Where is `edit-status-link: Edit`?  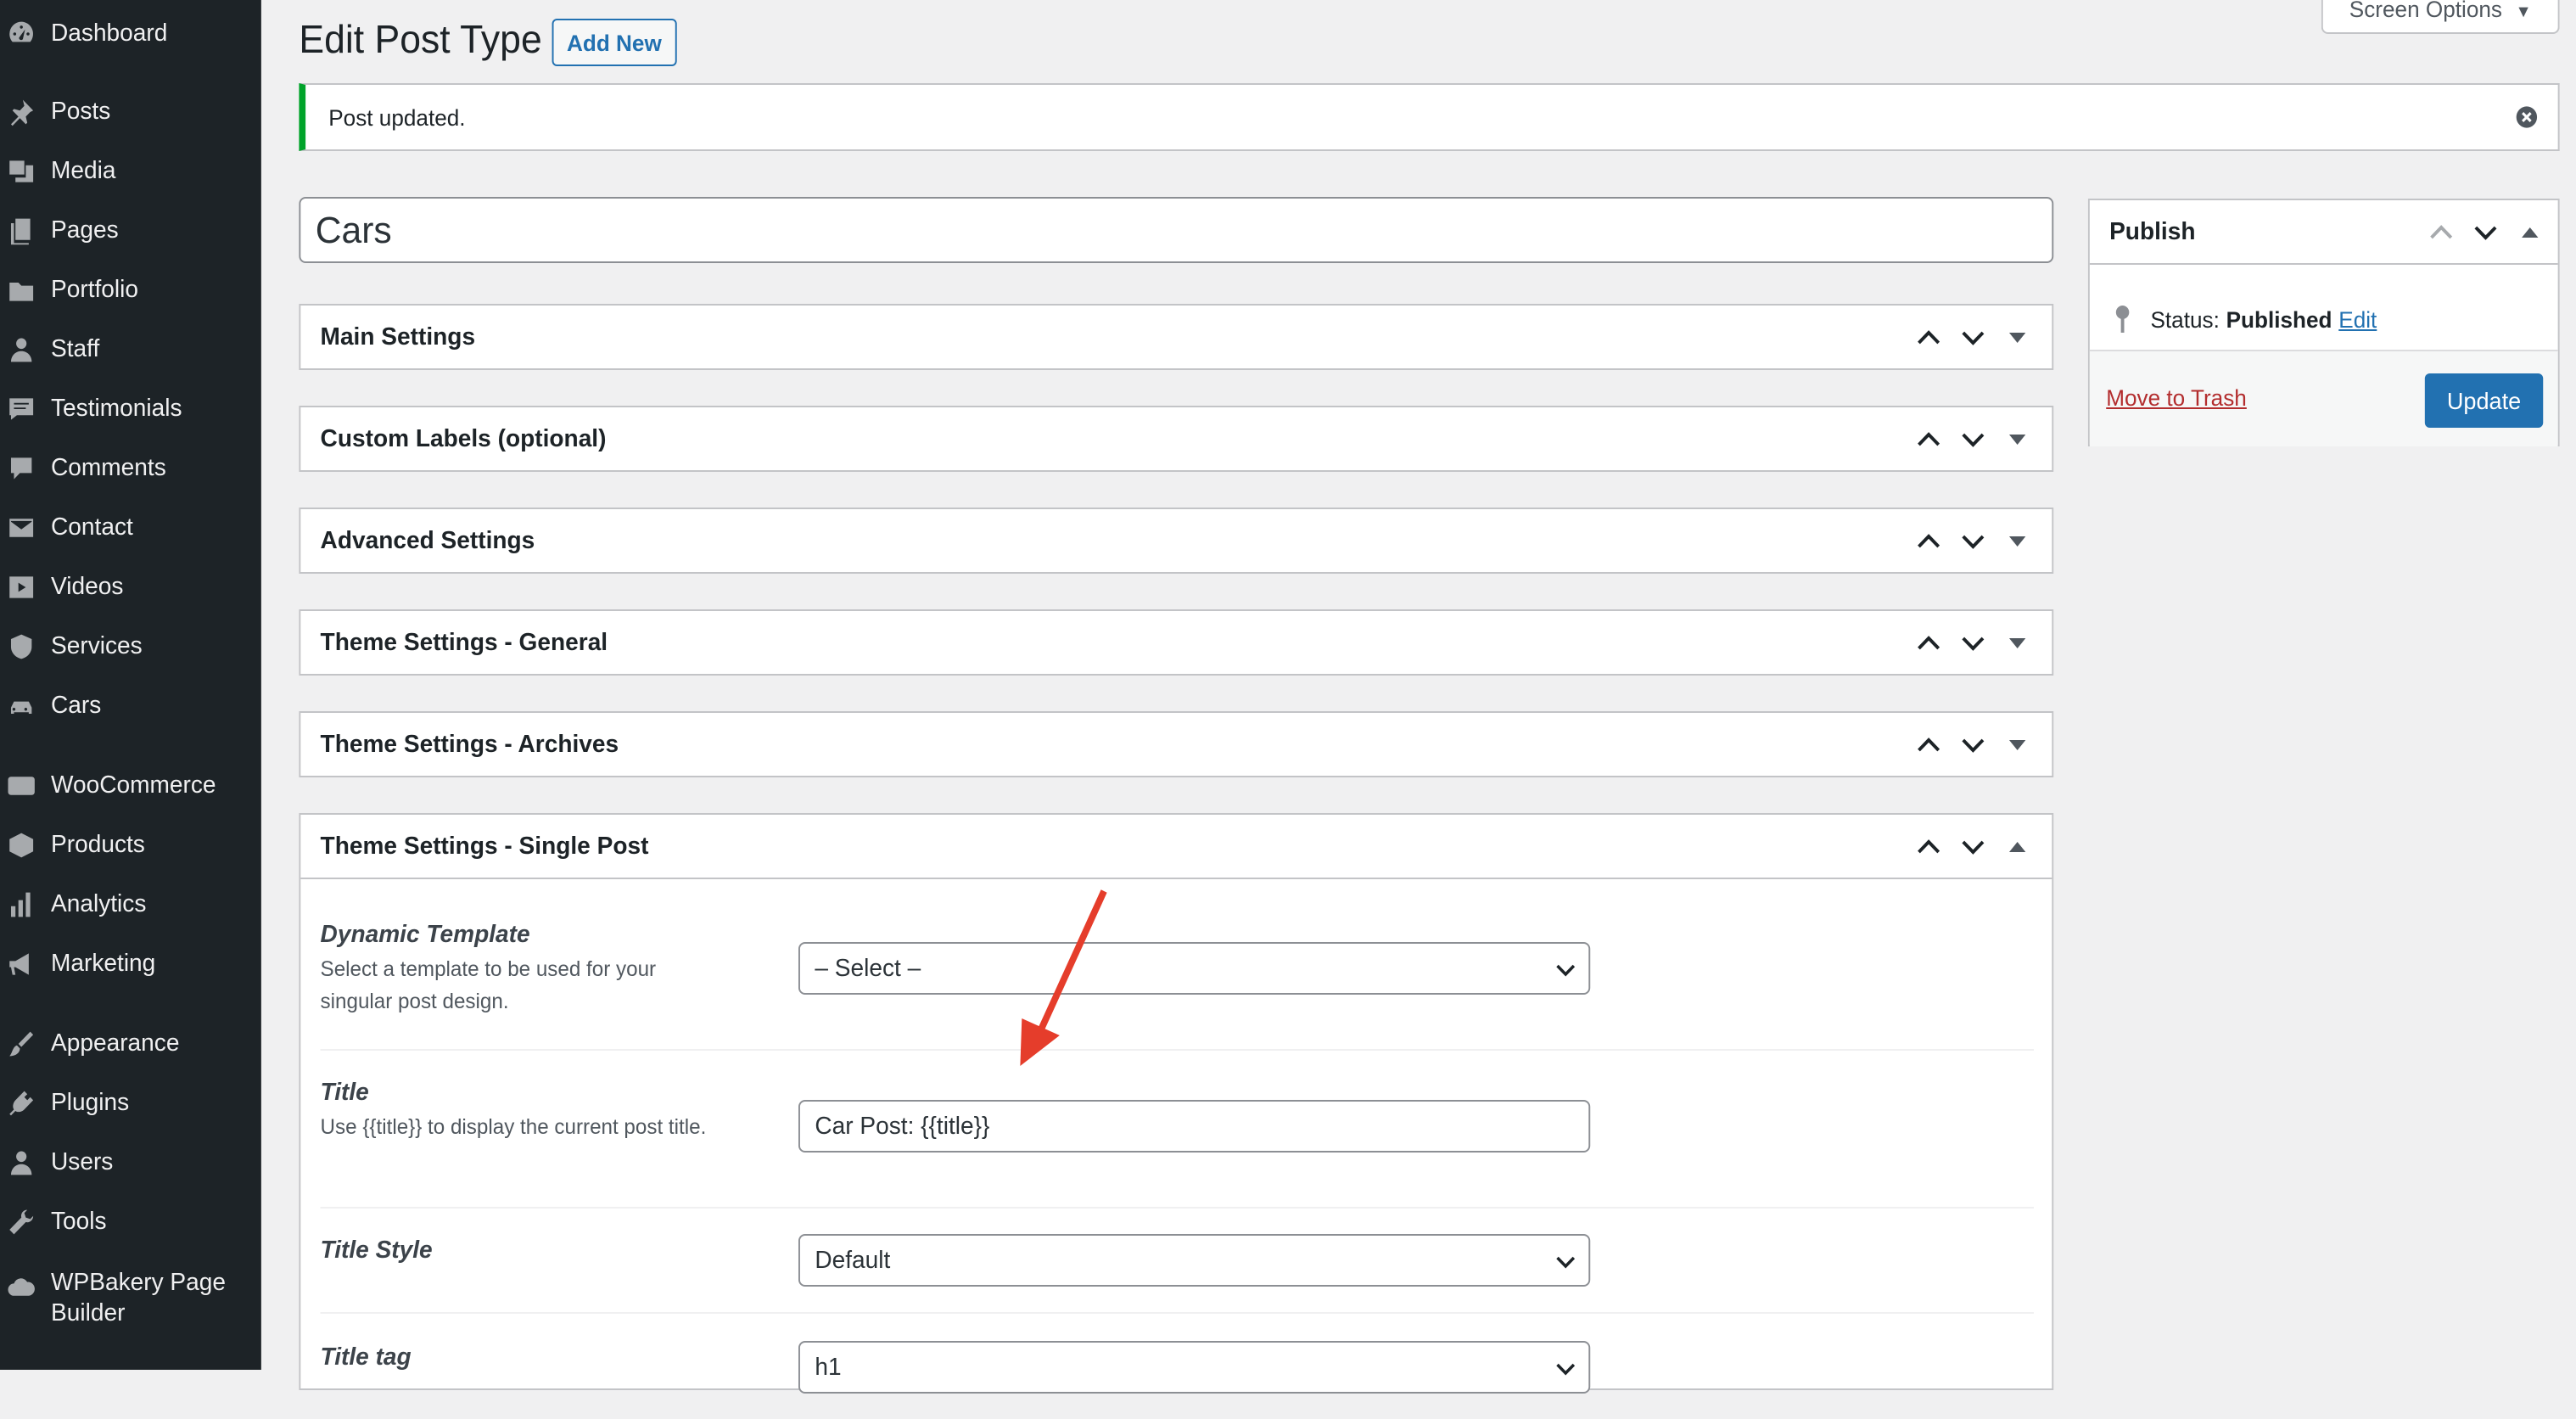 edit-status-link: Edit is located at coordinates (2358, 319).